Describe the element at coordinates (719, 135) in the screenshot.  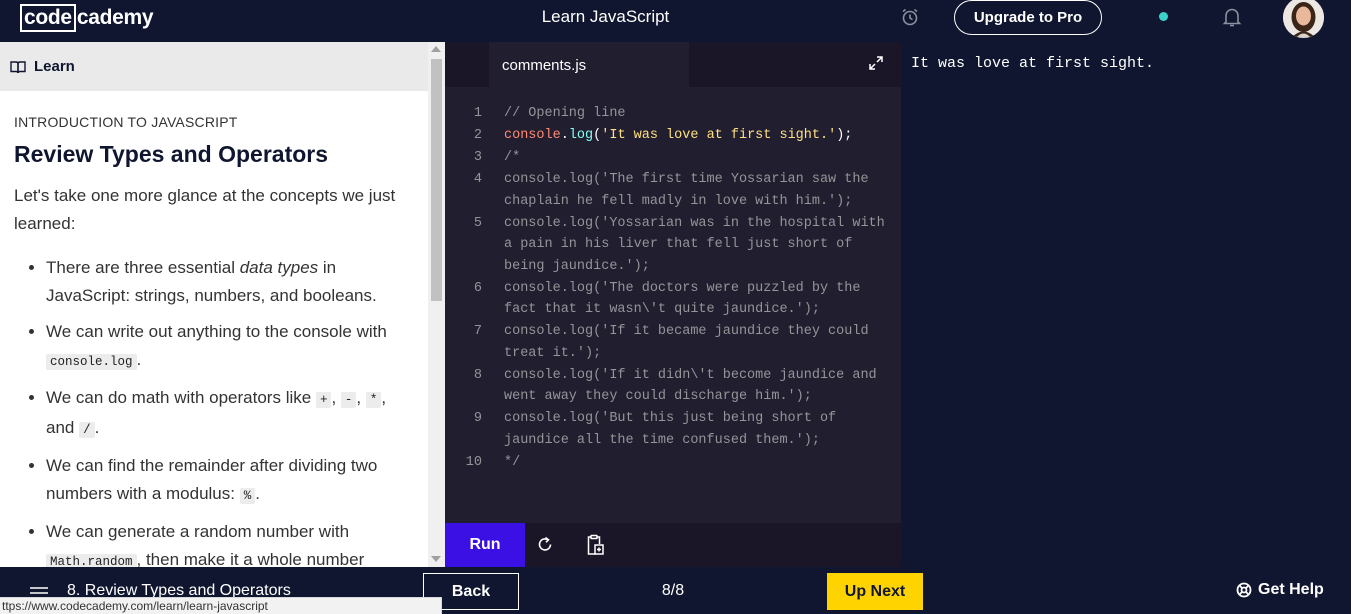
I see `token-string: 'It was love at first sight.'` at that location.